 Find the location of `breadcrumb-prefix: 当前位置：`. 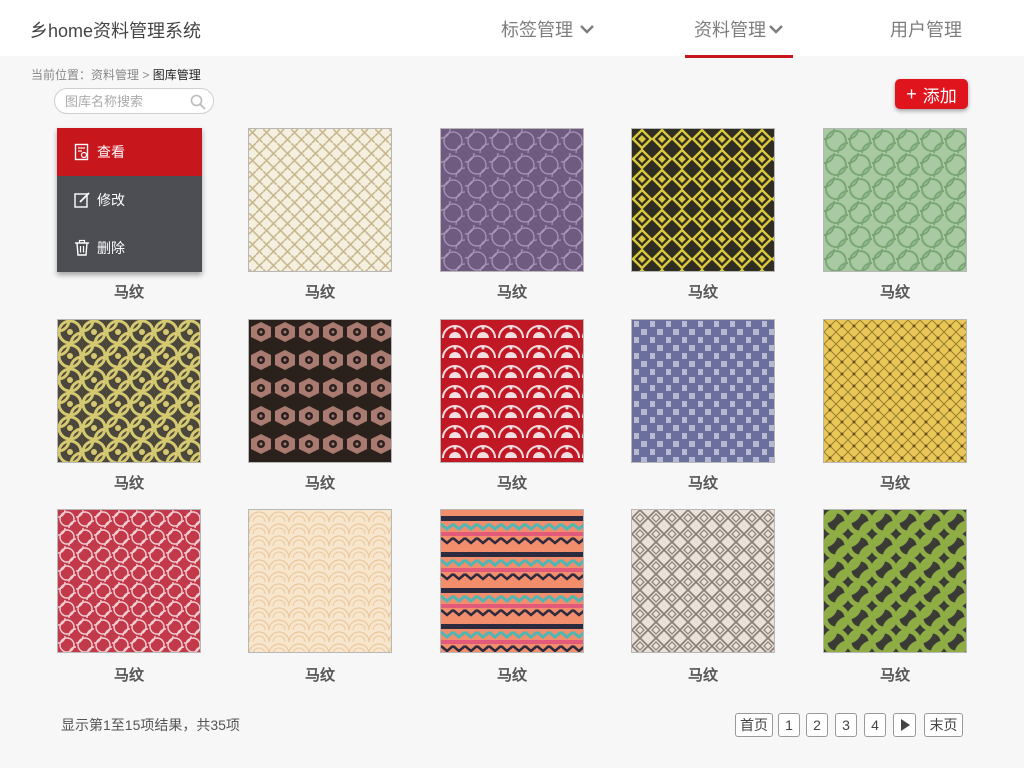

breadcrumb-prefix: 当前位置： is located at coordinates (61, 75).